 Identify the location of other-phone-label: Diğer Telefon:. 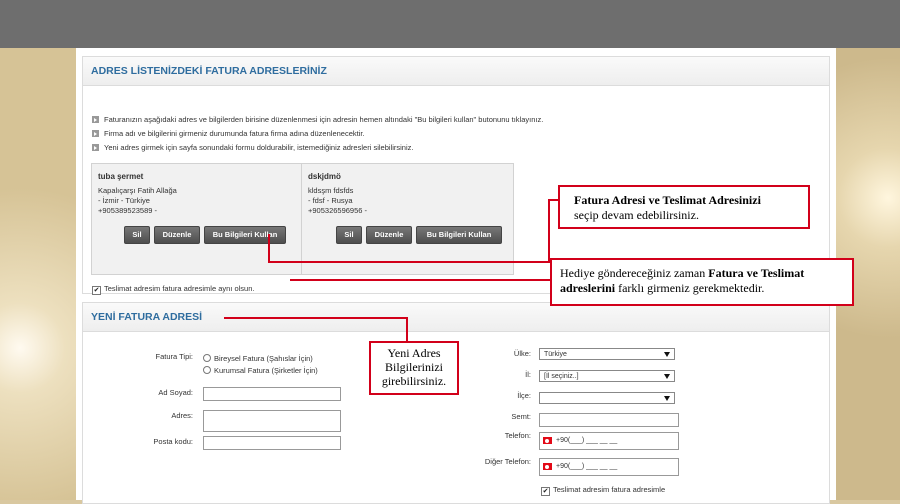
(507, 461).